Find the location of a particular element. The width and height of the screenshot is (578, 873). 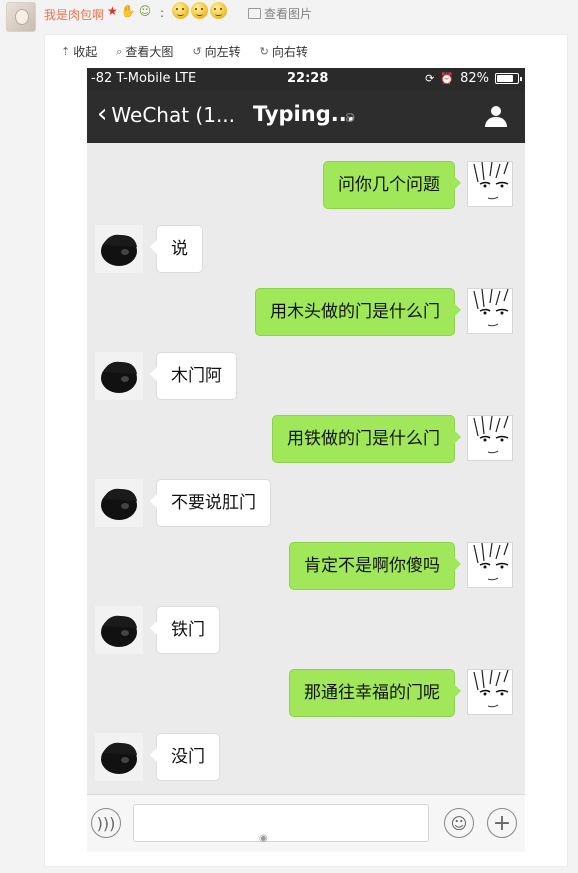

message-row: 说 is located at coordinates (306, 249).